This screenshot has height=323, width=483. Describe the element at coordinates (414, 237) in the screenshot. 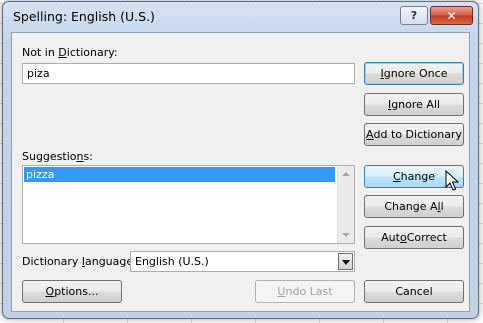

I see `autocorrect-button: Aut o Correct` at that location.